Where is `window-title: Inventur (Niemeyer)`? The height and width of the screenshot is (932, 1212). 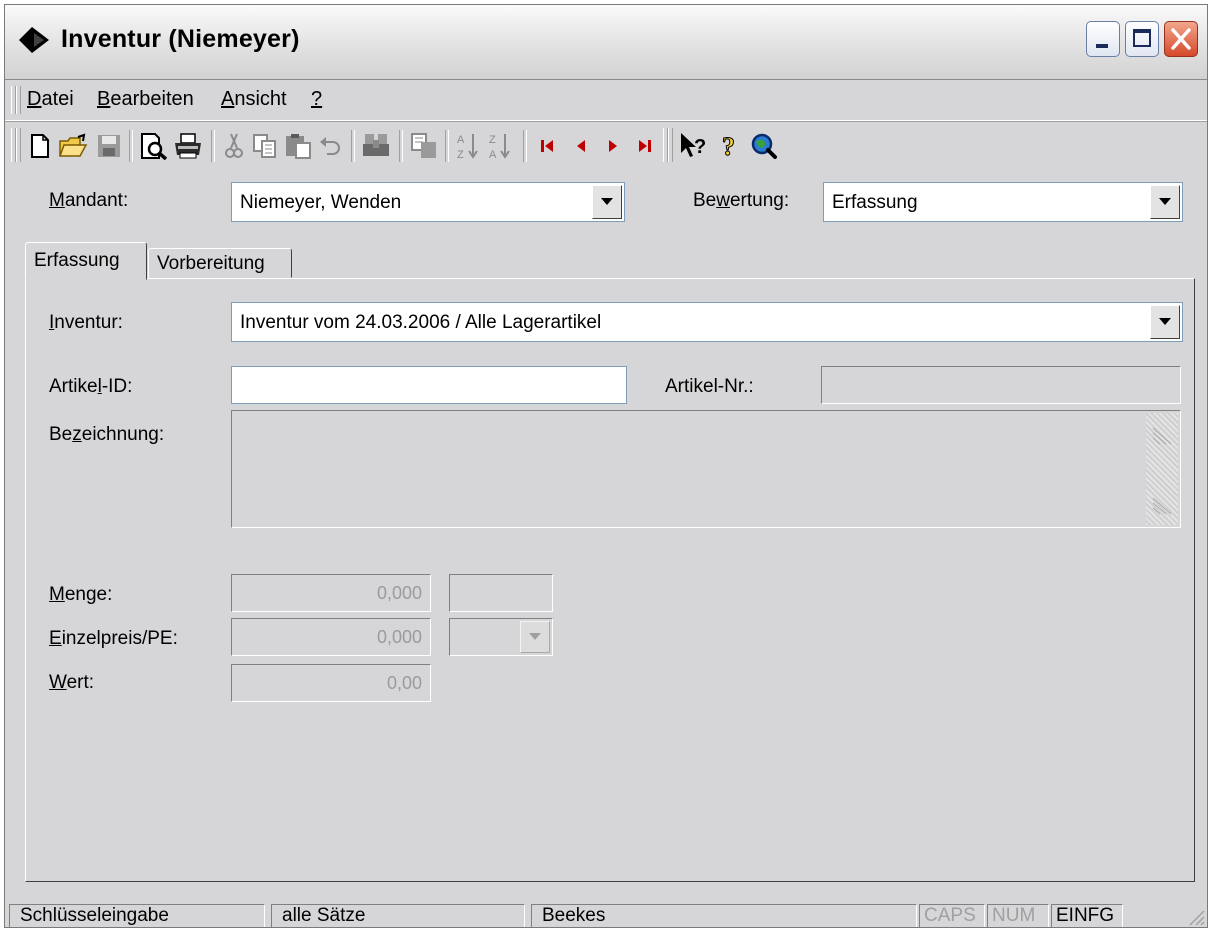 window-title: Inventur (Niemeyer) is located at coordinates (180, 39).